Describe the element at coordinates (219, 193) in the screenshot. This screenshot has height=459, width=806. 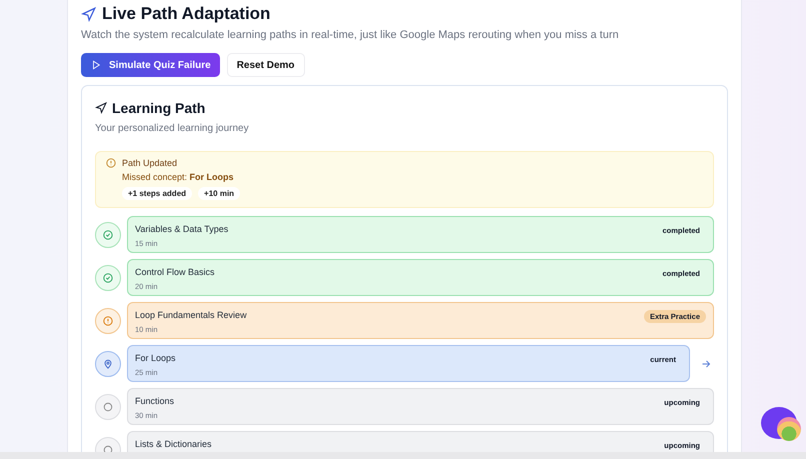
I see `change-tag: +10 min` at that location.